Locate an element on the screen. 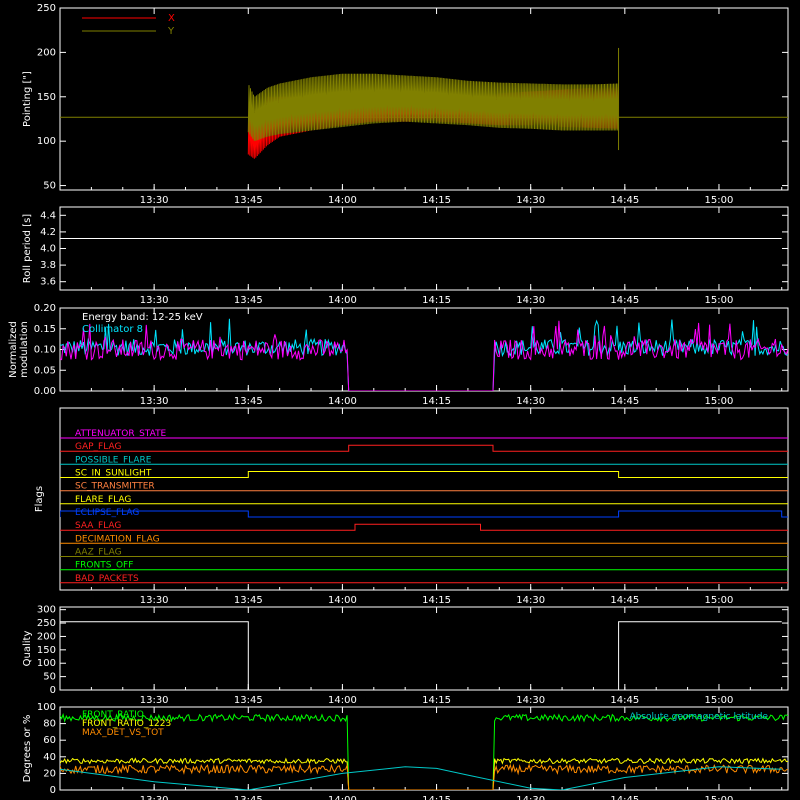 Image resolution: width=800 pixels, height=800 pixels. y-tick-label: 60 is located at coordinates (49, 740).